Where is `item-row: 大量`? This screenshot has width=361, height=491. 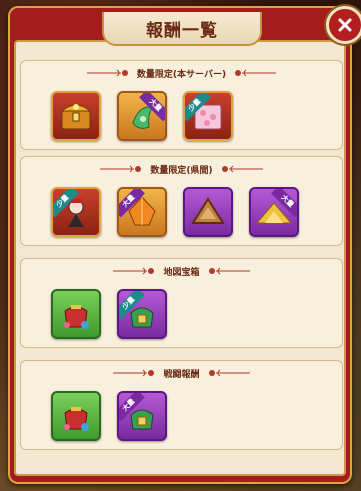 item-row: 大量 is located at coordinates (181, 413).